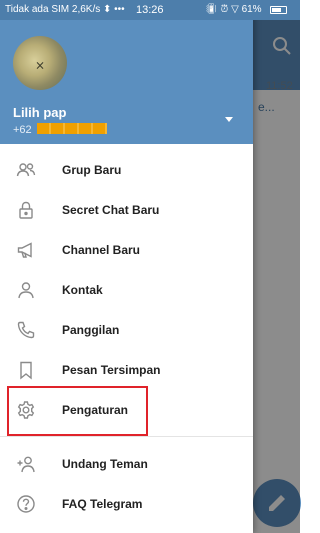  I want to click on menu-item-new-group: Grup Baru, so click(126, 170).